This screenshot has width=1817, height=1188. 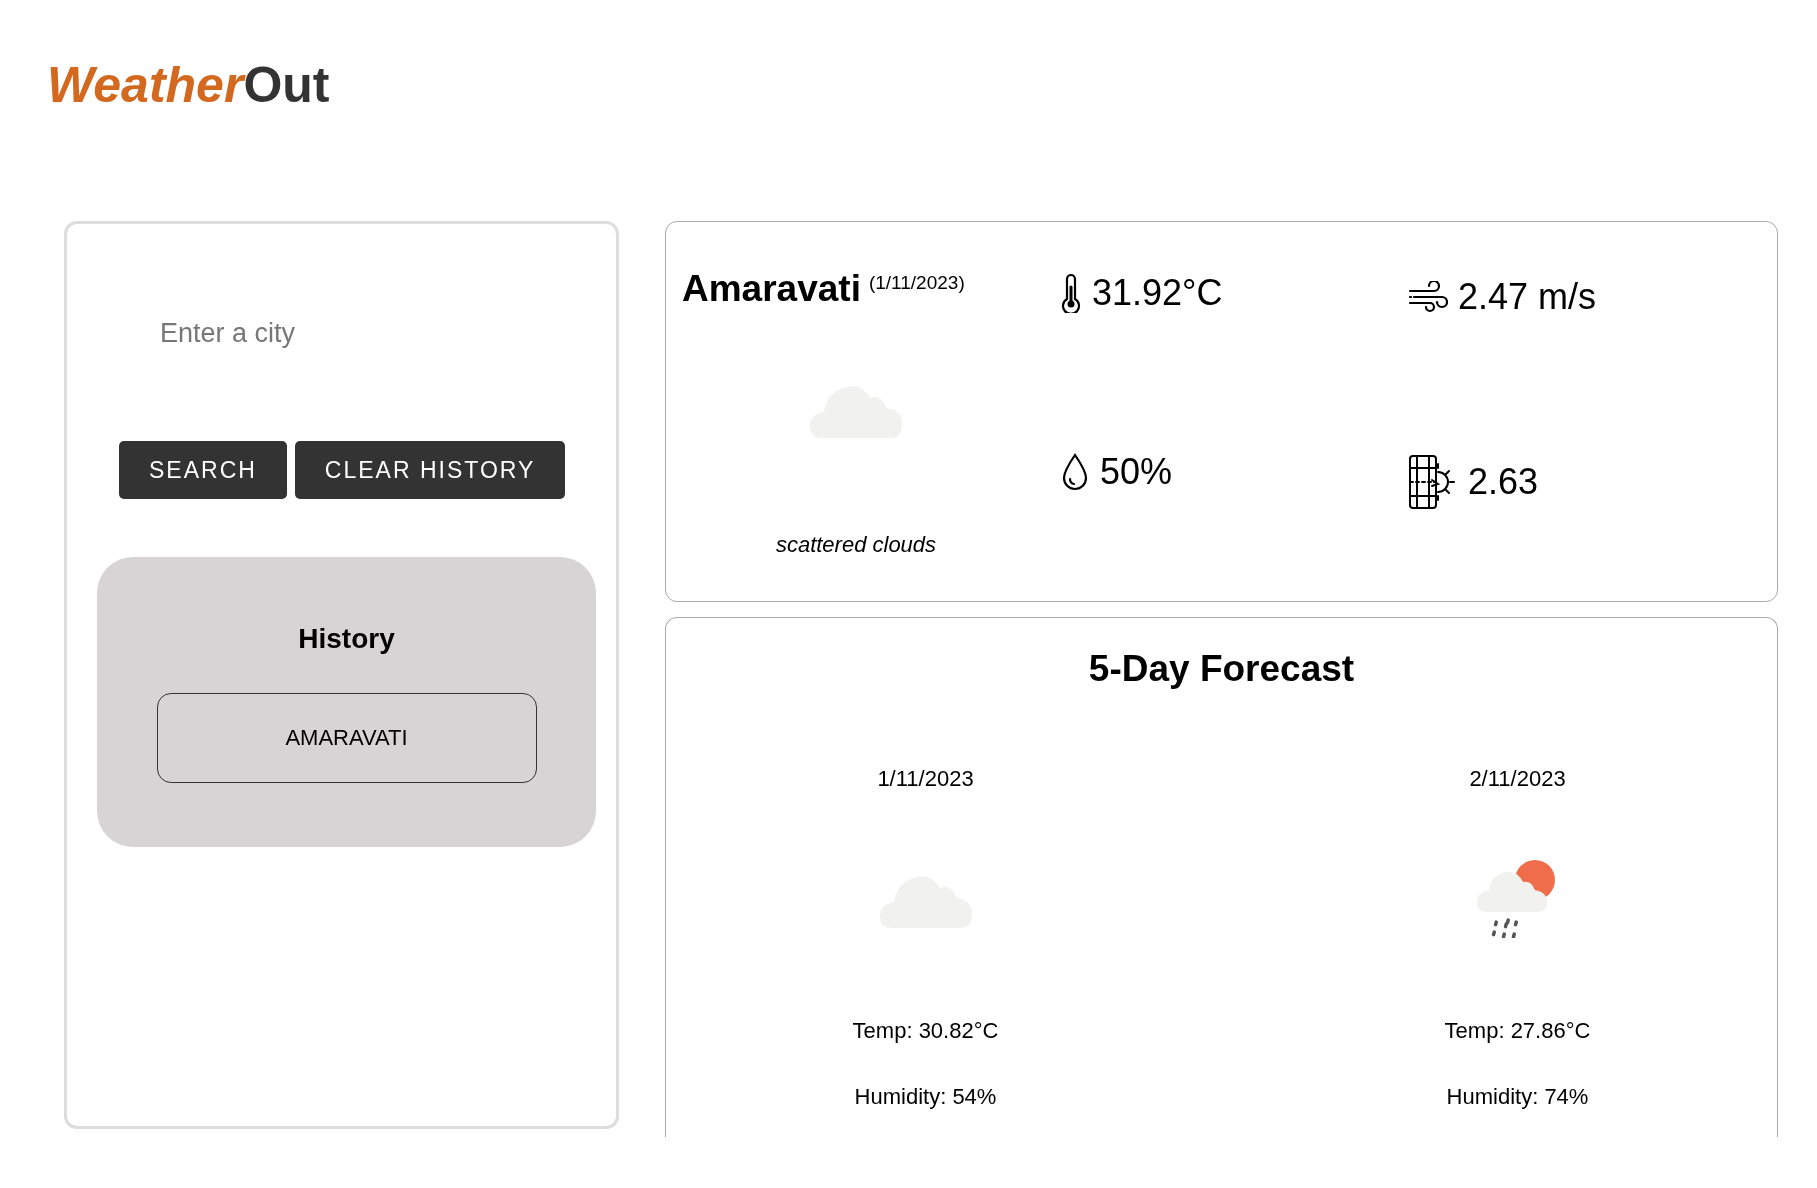 What do you see at coordinates (1517, 1031) in the screenshot?
I see `forecast-temperature: Temp: 27.86°C` at bounding box center [1517, 1031].